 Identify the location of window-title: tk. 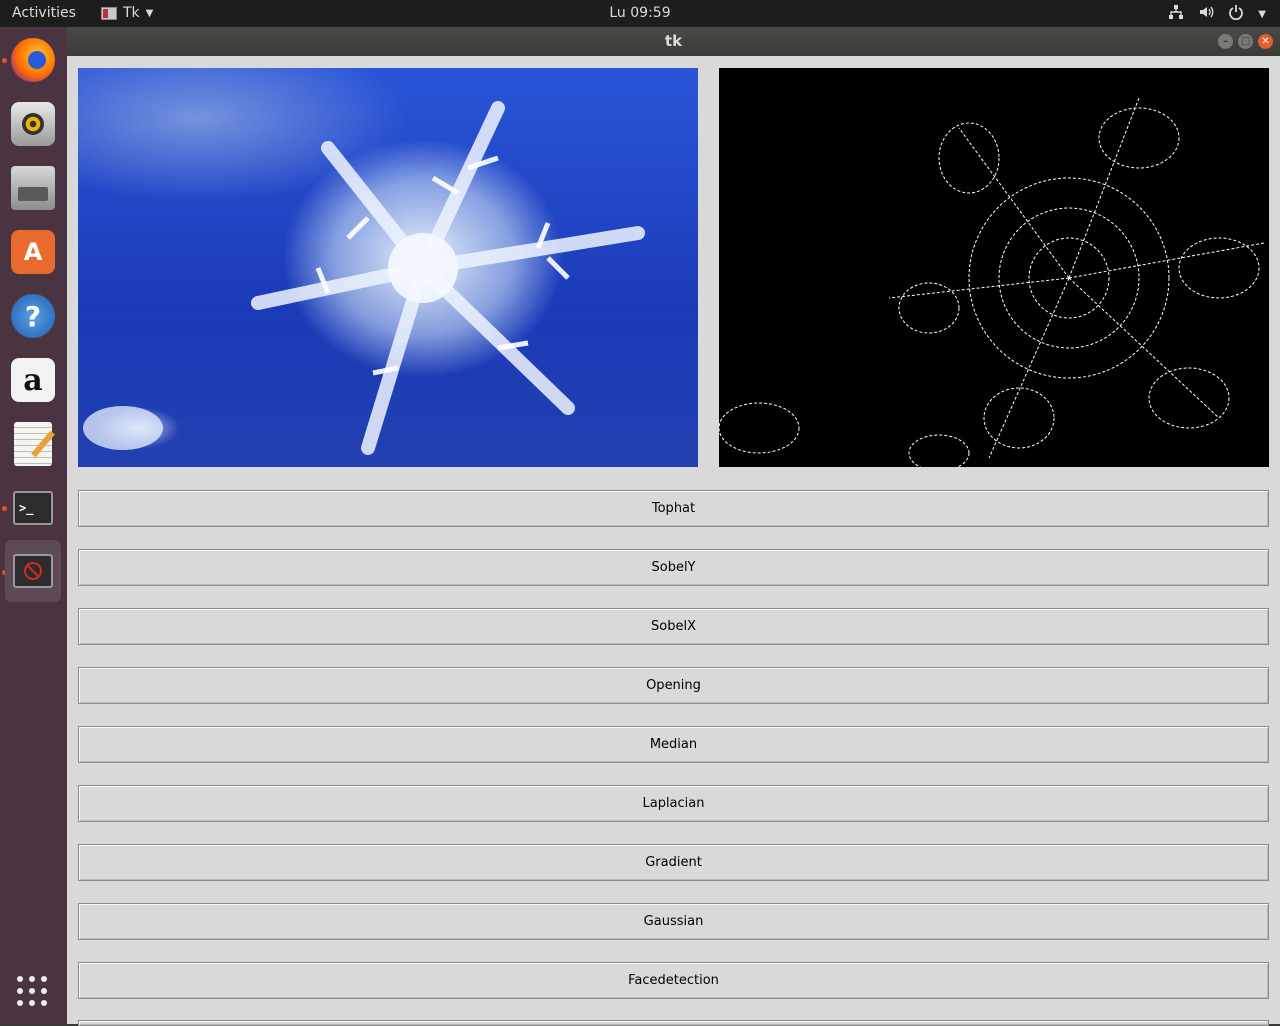
(673, 41).